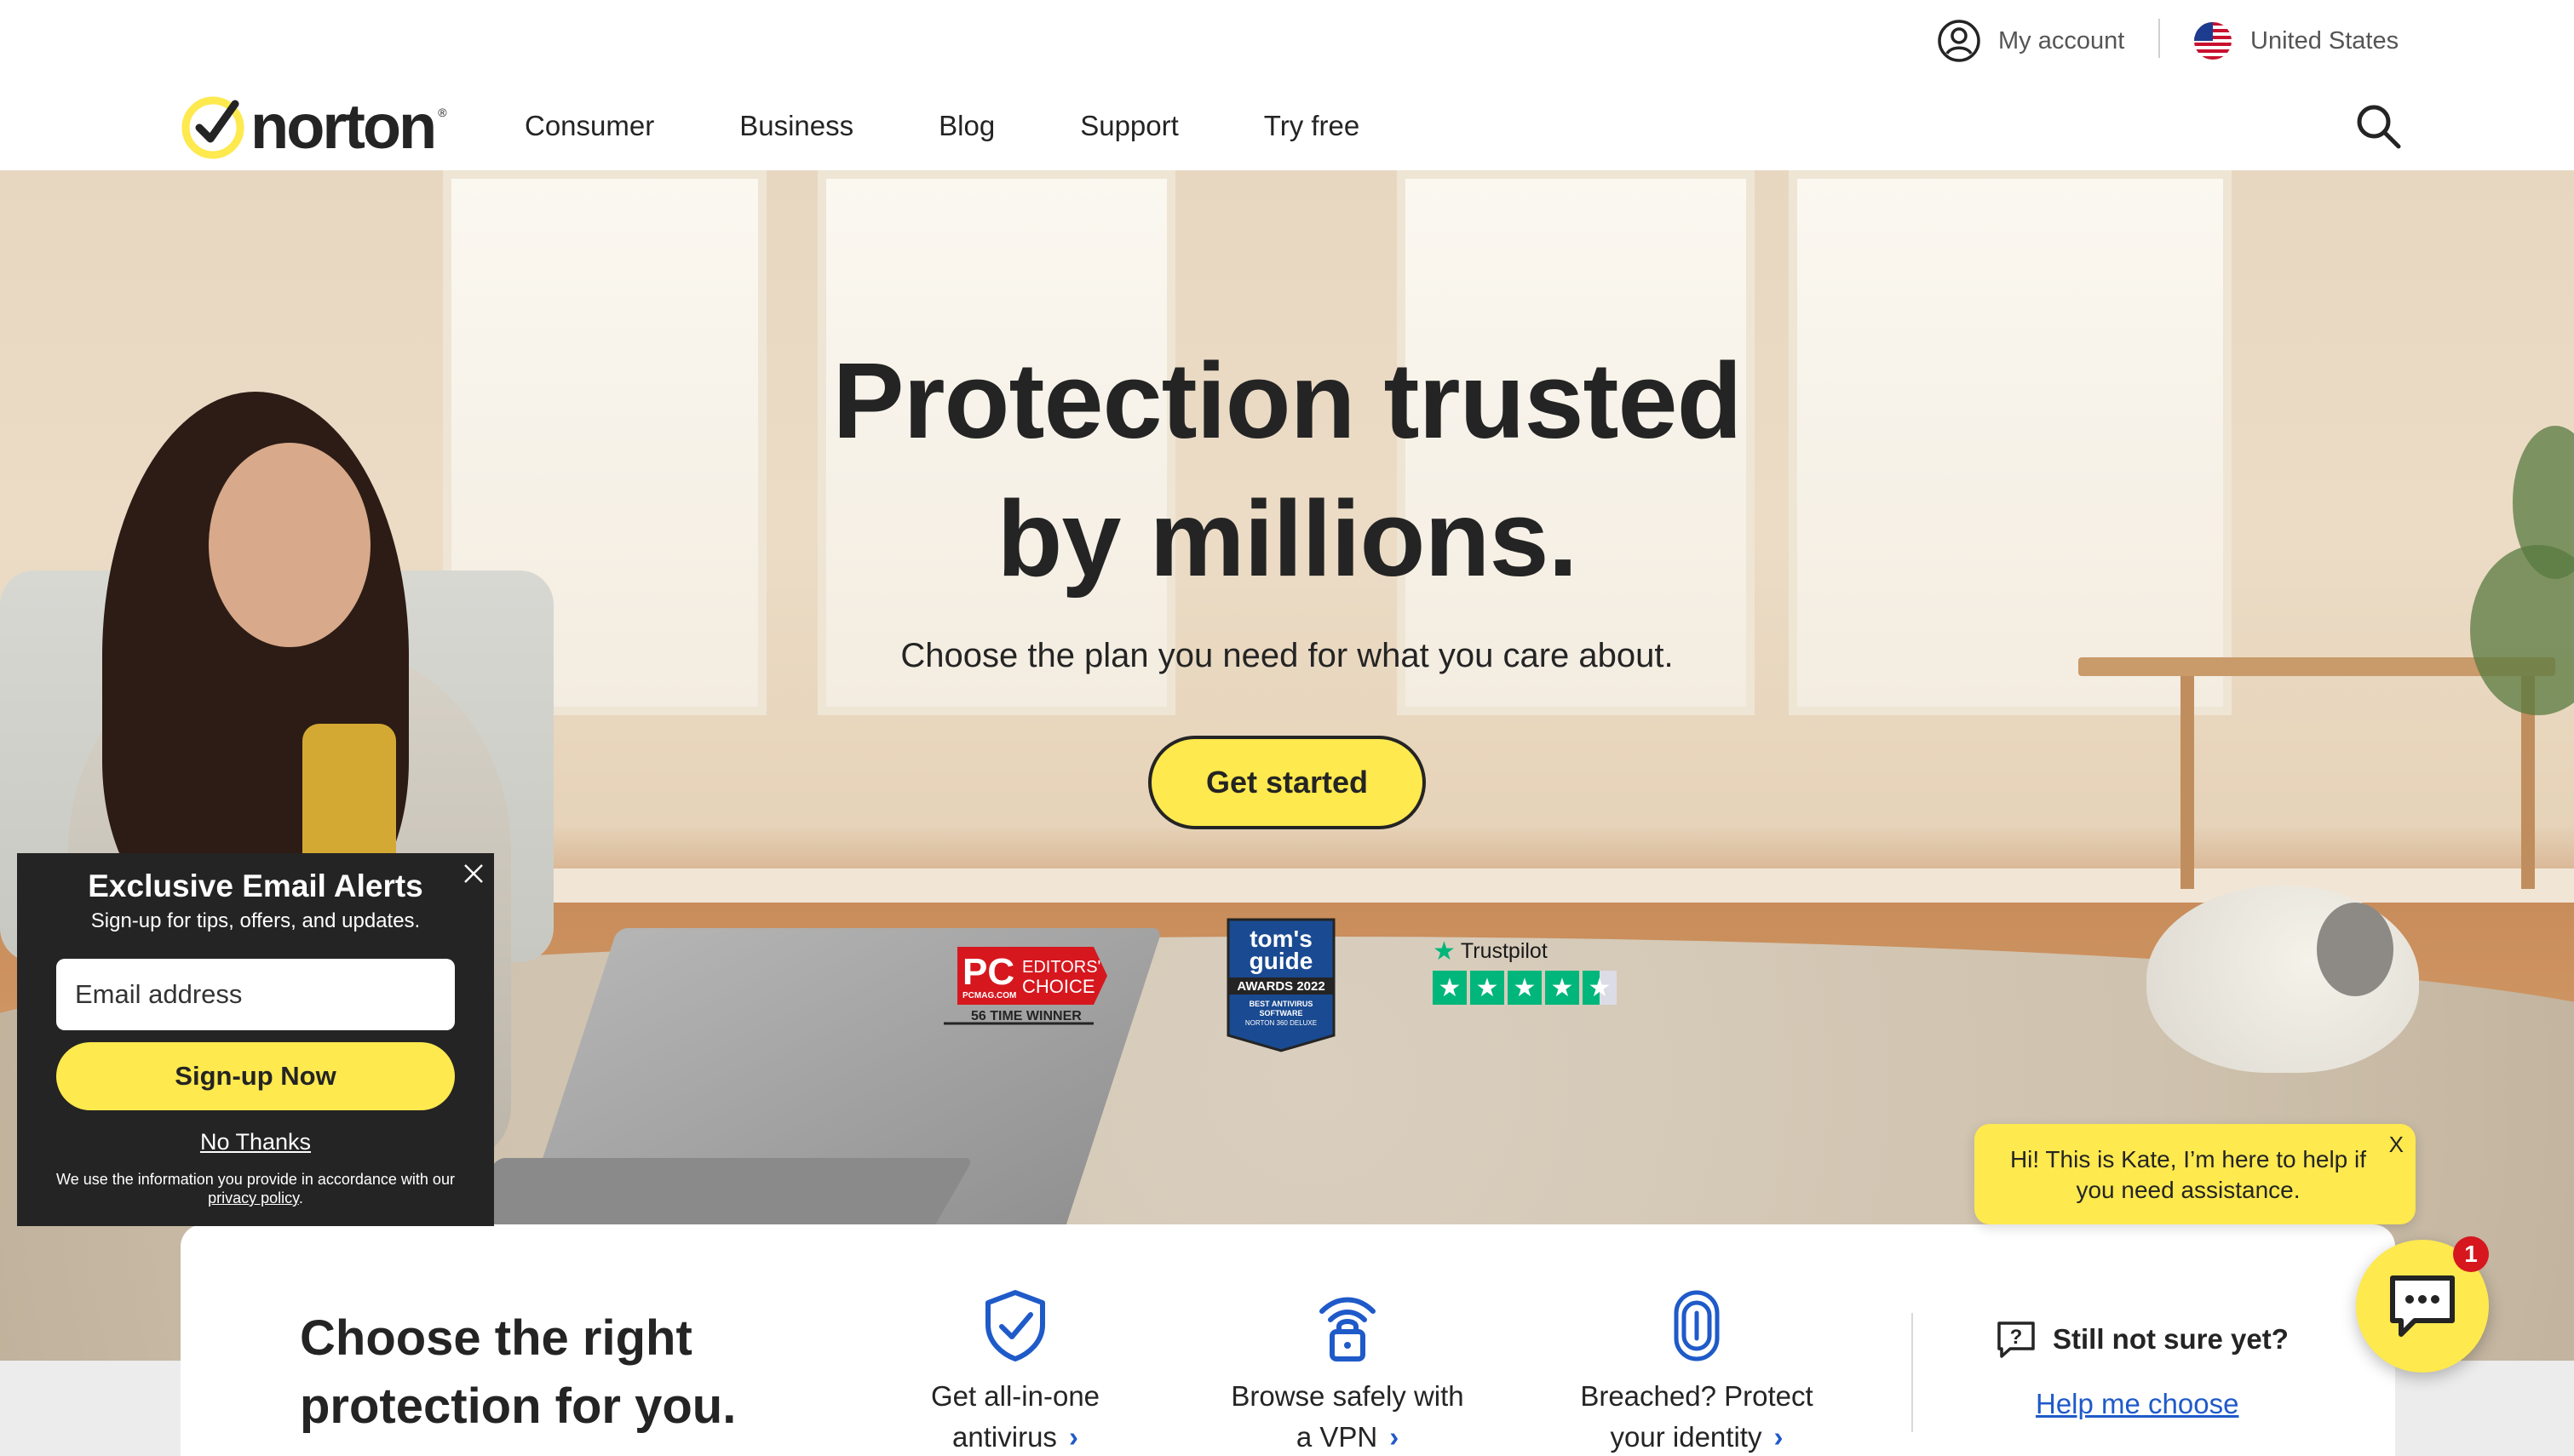 Image resolution: width=2574 pixels, height=1456 pixels. Describe the element at coordinates (2471, 1254) in the screenshot. I see `chat-notification-badge: 1` at that location.